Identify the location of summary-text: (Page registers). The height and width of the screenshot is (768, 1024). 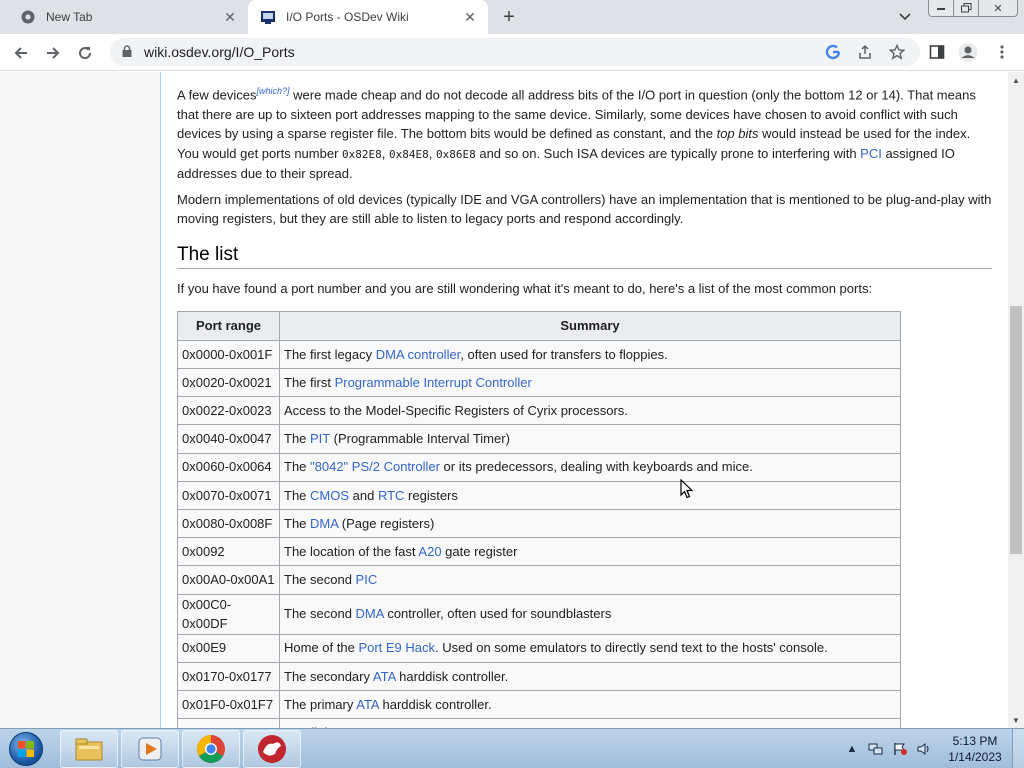
(386, 523).